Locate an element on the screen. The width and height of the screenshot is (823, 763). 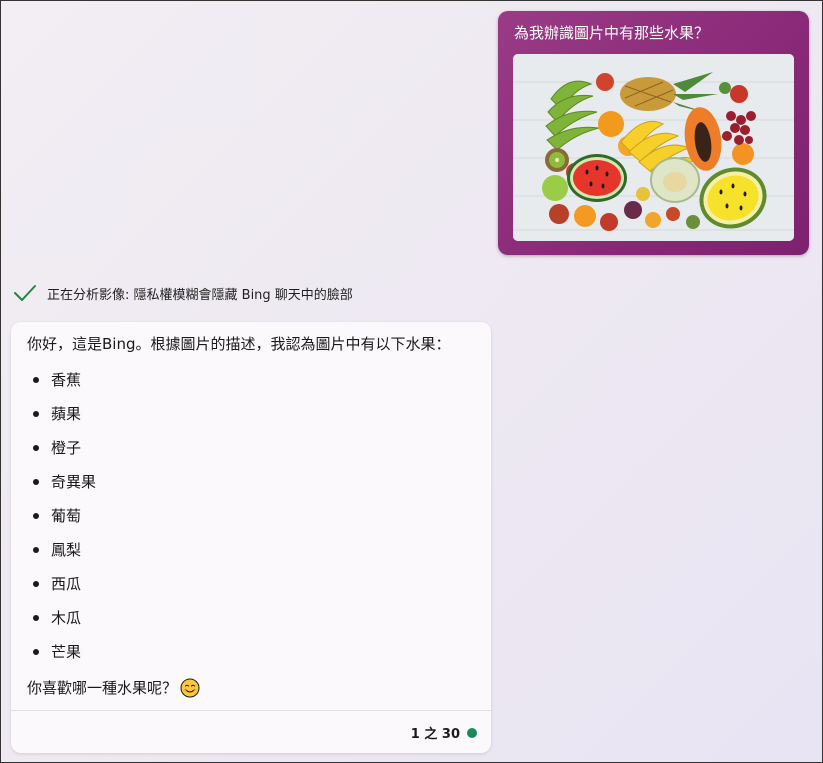
image-analysis-status: 正在分析影像: 隱私權模糊會隱藏 Bing 聊天中的臉部 is located at coordinates (183, 293).